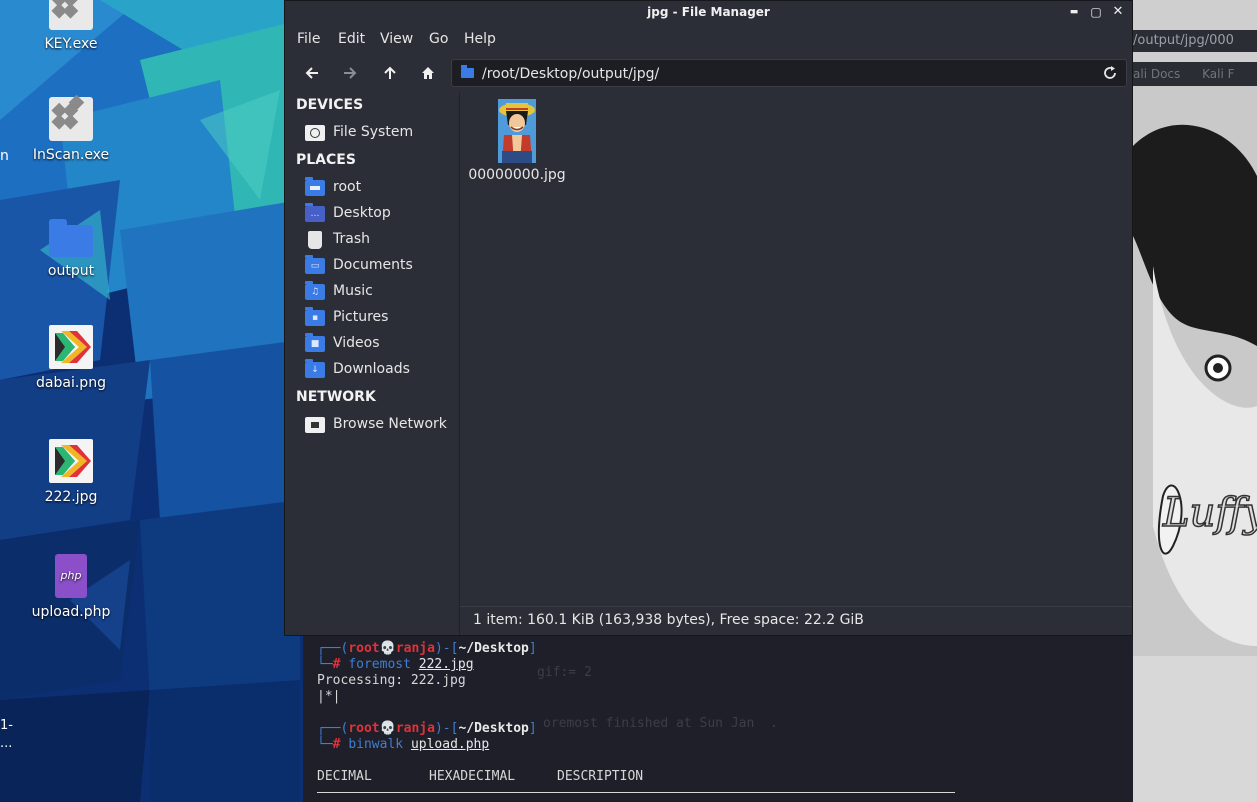 The width and height of the screenshot is (1257, 802). I want to click on background-bookmark: ali Docs, so click(1157, 74).